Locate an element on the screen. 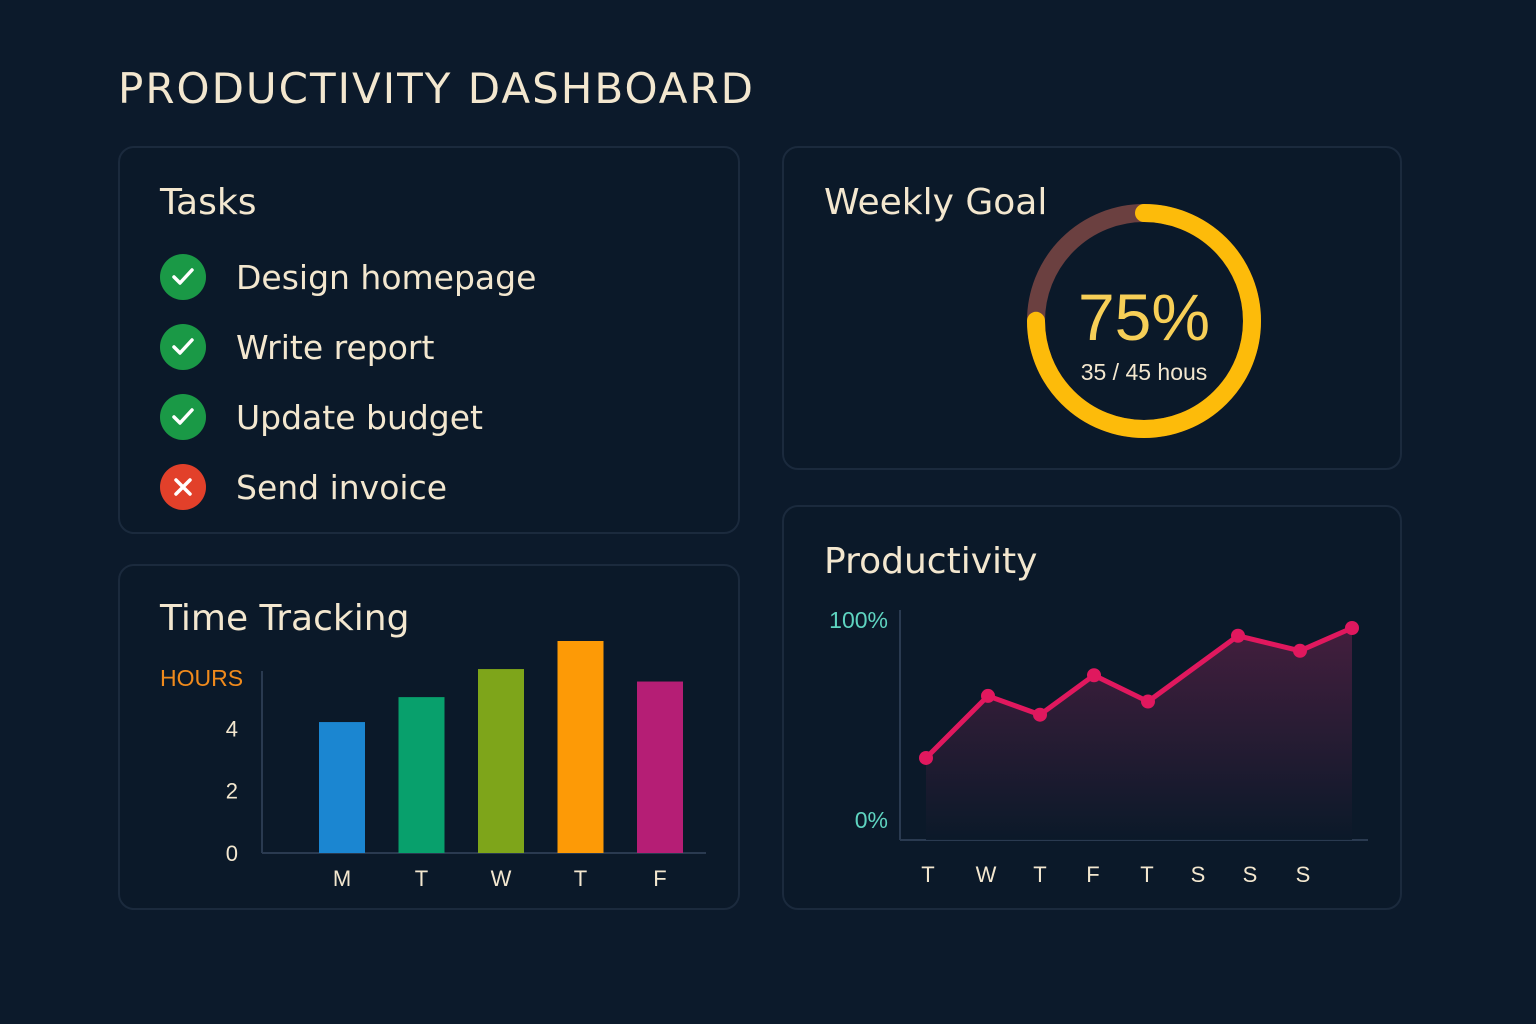 The height and width of the screenshot is (1024, 1536). prod-x-tick-labels: TWTFTSSS is located at coordinates (1115, 874).